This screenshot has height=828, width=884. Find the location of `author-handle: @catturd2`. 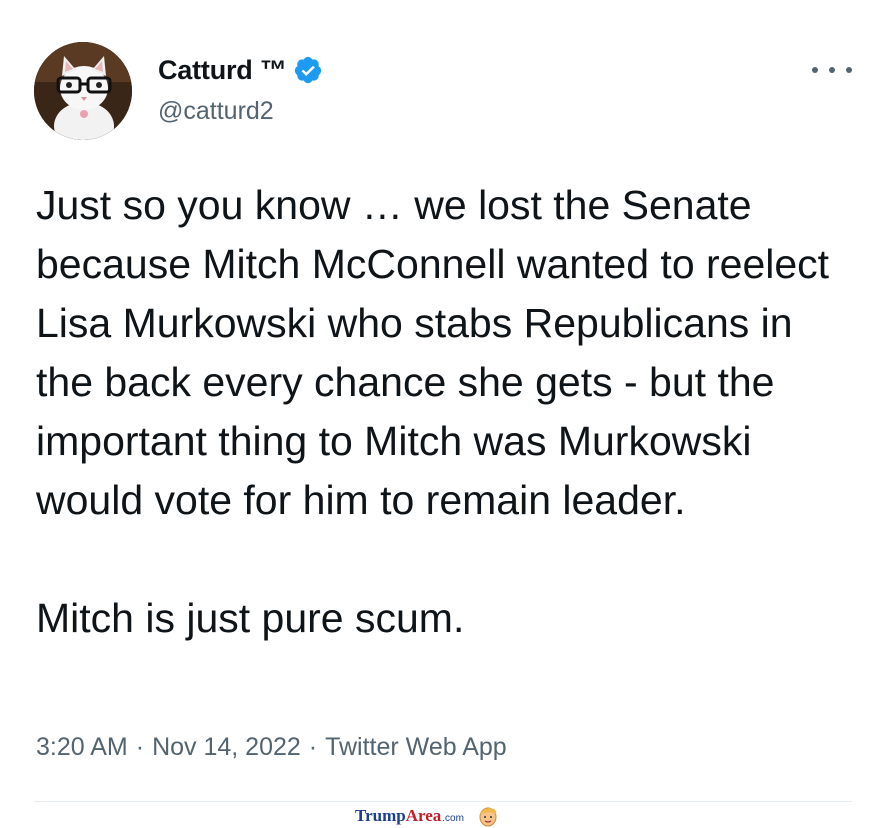

author-handle: @catturd2 is located at coordinates (216, 111).